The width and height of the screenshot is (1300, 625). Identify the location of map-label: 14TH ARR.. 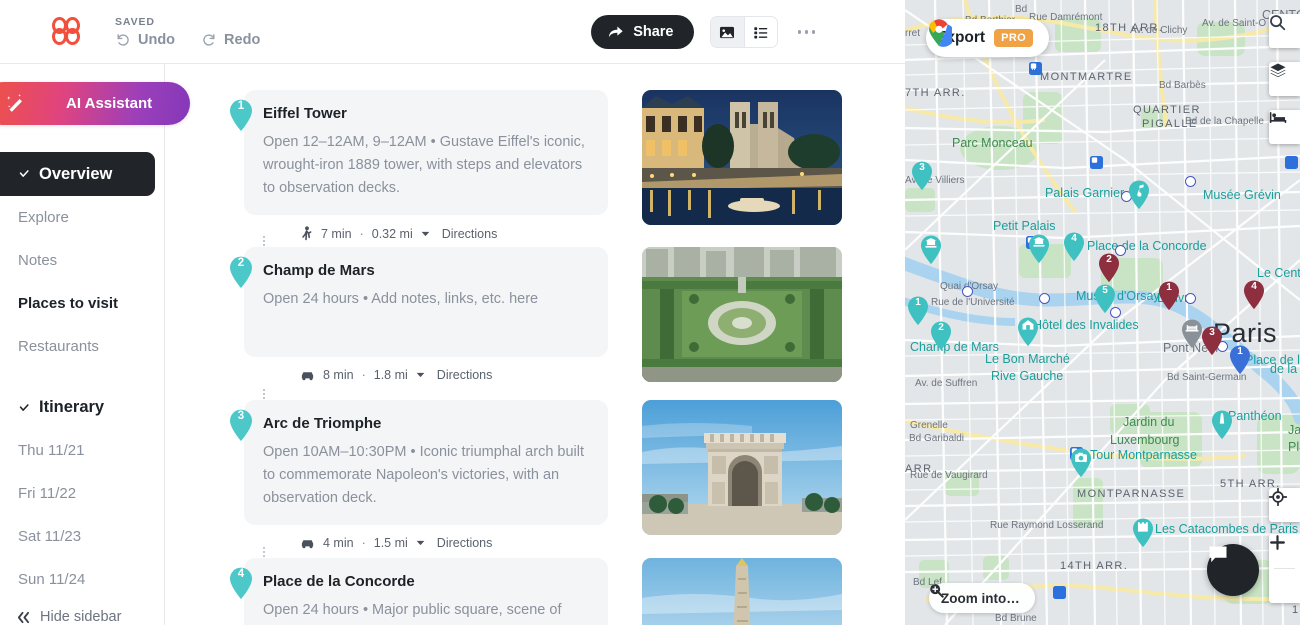
(1094, 566).